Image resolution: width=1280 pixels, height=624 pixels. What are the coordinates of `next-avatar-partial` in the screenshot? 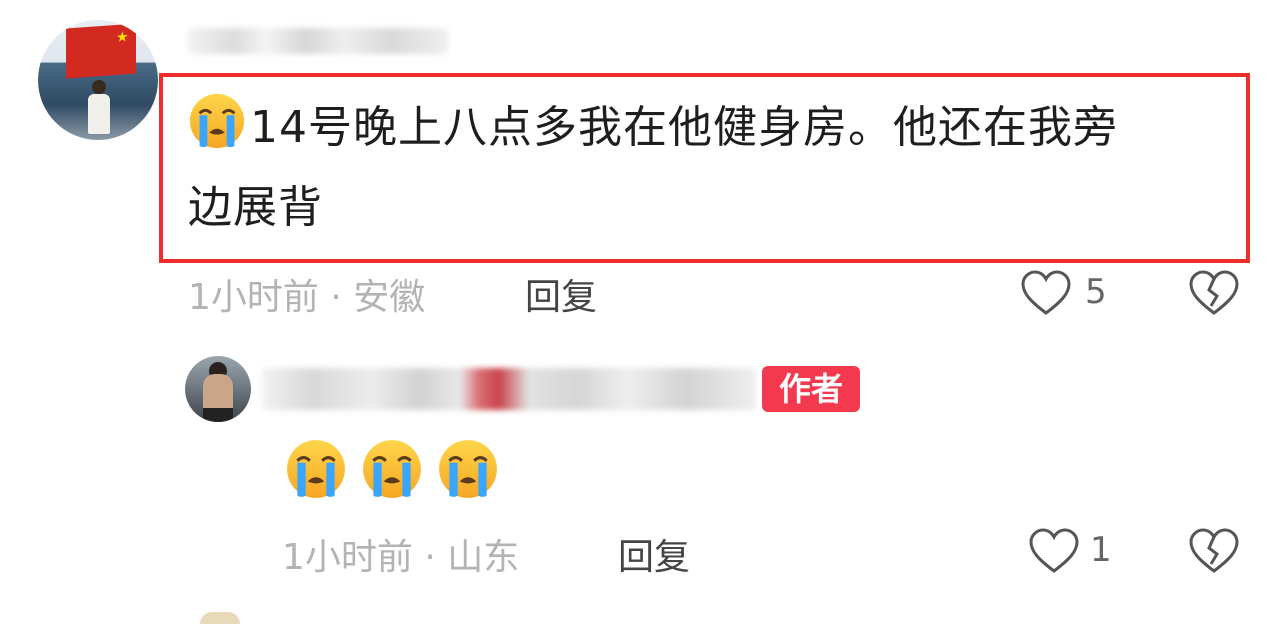 It's located at (220, 618).